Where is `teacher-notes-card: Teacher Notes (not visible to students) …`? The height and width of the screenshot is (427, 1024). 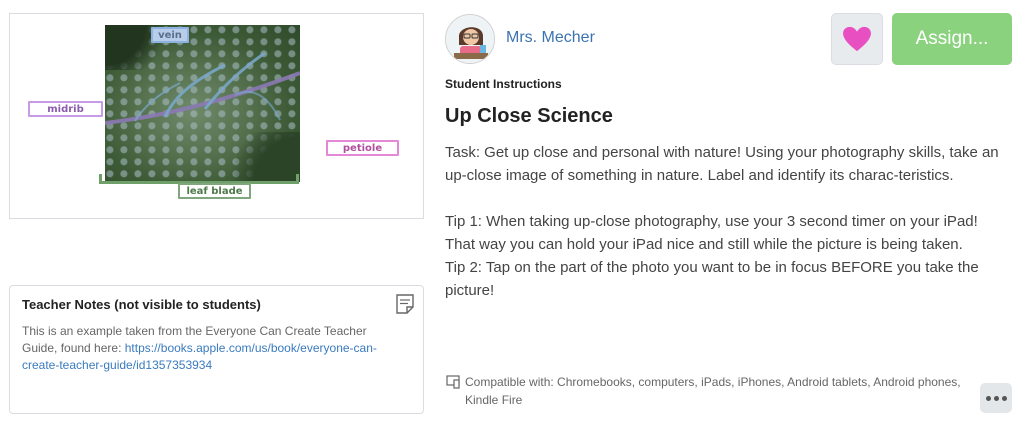 teacher-notes-card: Teacher Notes (not visible to students) … is located at coordinates (216, 349).